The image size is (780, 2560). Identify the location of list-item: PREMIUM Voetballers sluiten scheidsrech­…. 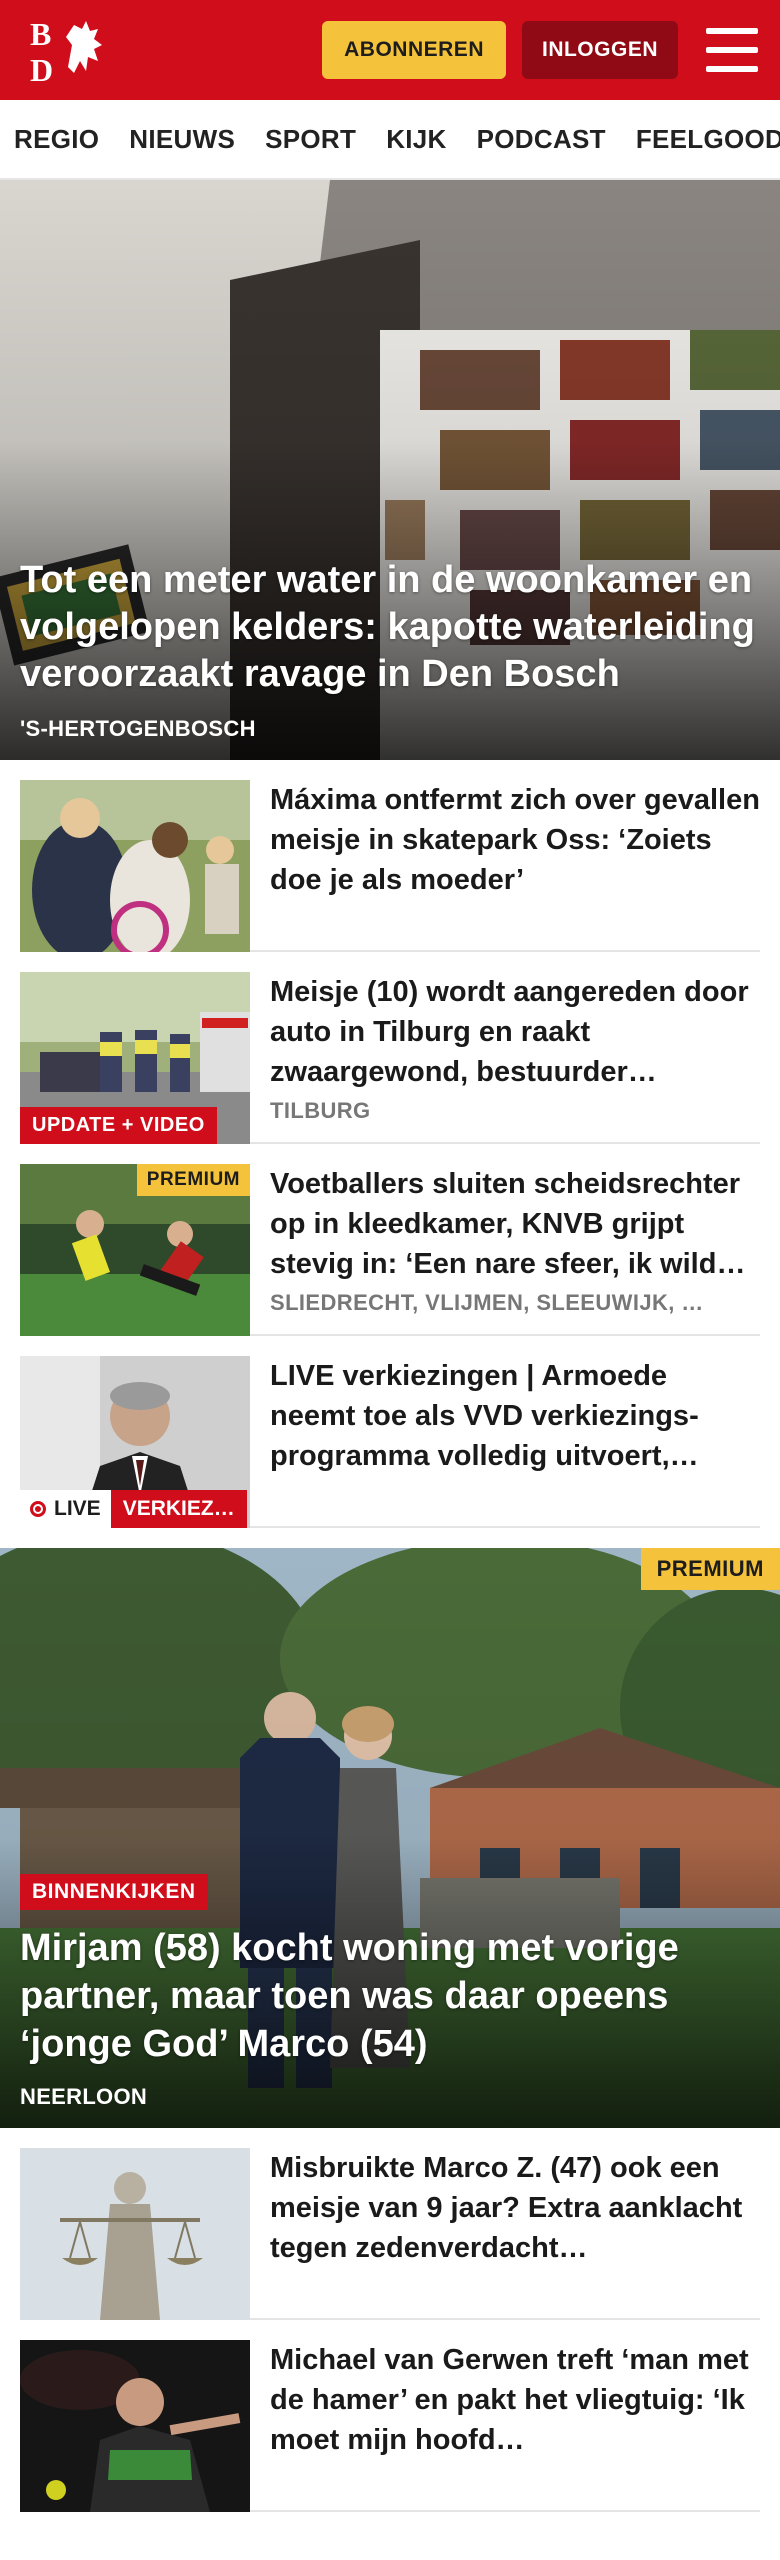
(390, 1240).